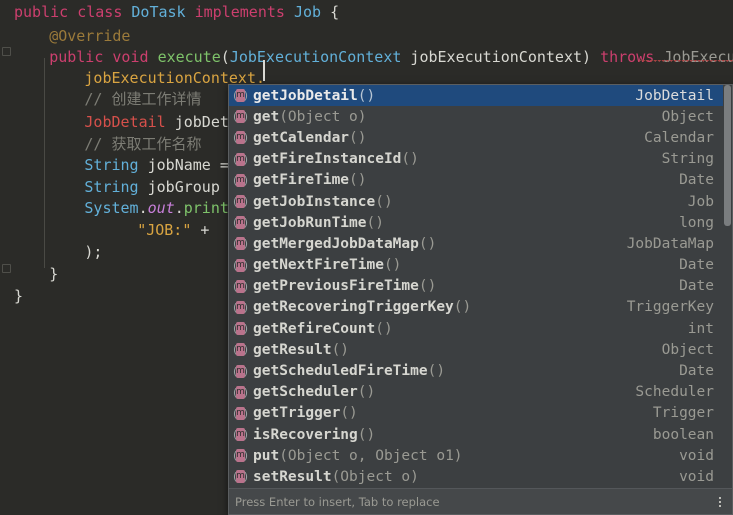 This screenshot has width=733, height=515. What do you see at coordinates (205, 230) in the screenshot?
I see `code-token: +` at bounding box center [205, 230].